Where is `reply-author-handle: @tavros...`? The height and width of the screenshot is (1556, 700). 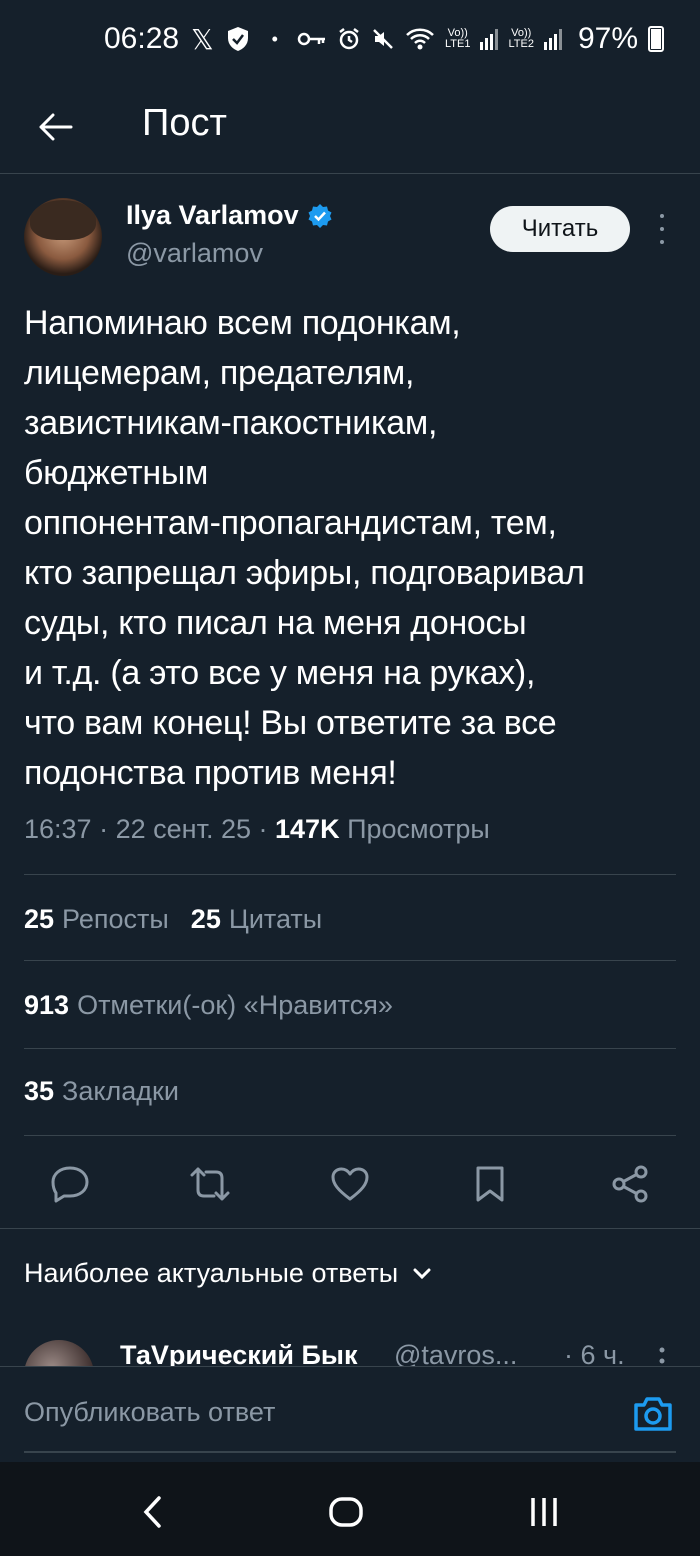
reply-author-handle: @tavros... is located at coordinates (456, 1353).